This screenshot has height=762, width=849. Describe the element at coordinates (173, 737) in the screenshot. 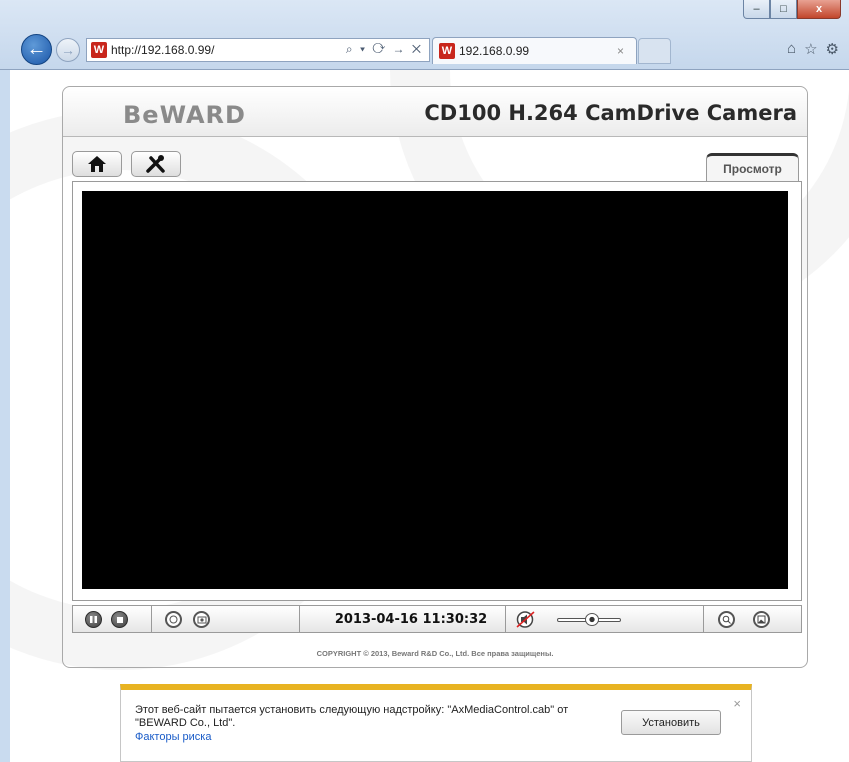

I see `risk-factors-link: Факторы риска` at that location.